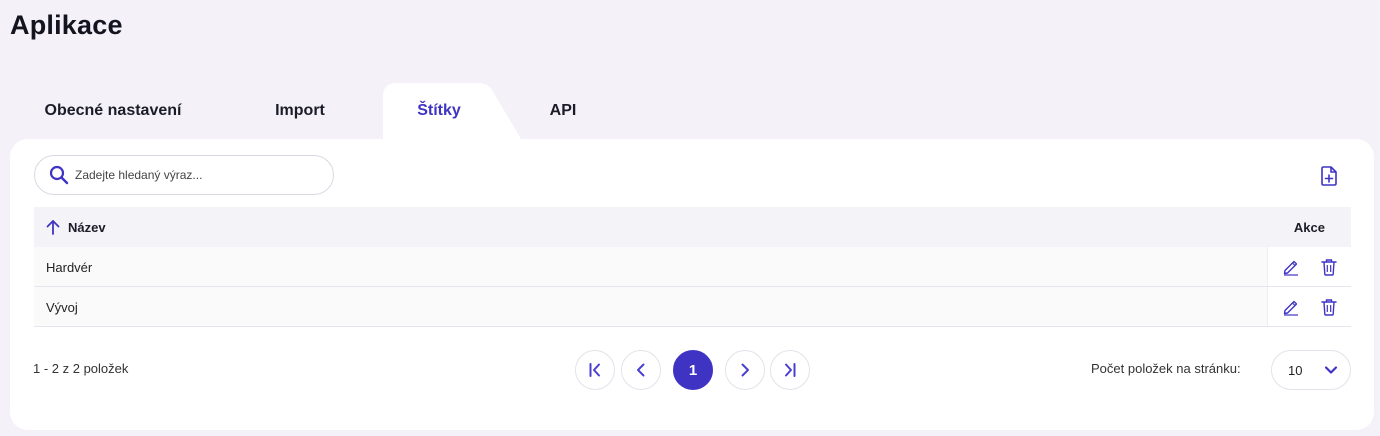  Describe the element at coordinates (1311, 370) in the screenshot. I see `per-page-select: 10` at that location.